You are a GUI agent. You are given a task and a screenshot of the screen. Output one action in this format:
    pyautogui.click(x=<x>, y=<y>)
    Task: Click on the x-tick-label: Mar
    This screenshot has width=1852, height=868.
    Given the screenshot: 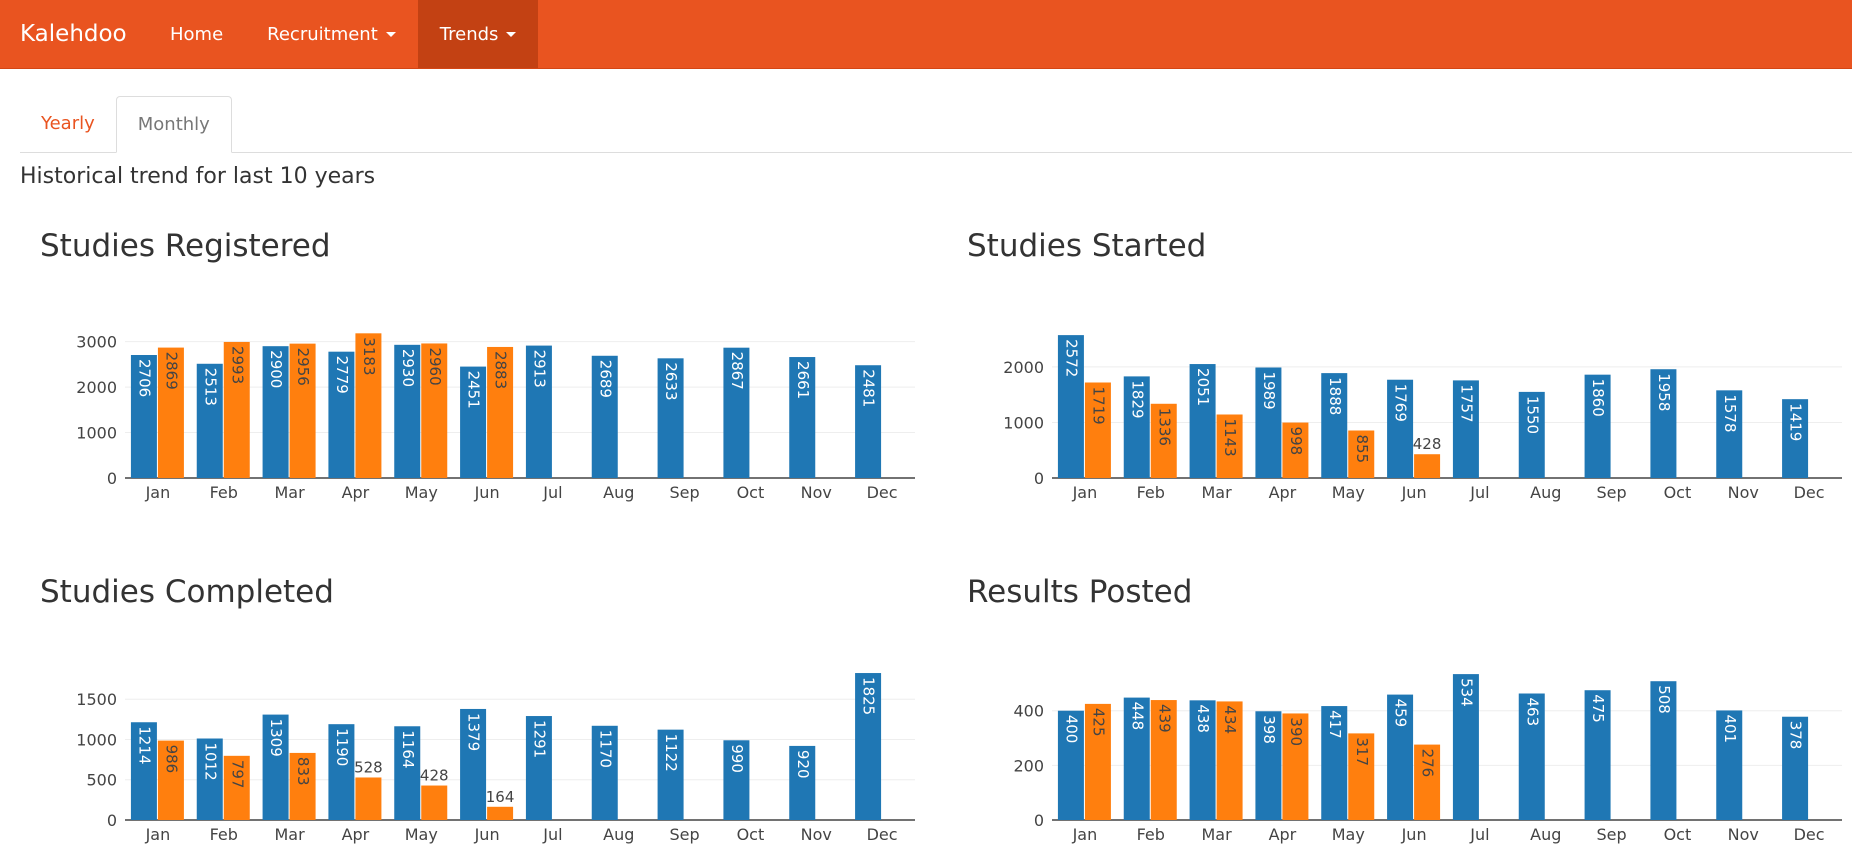 What is the action you would take?
    pyautogui.click(x=1216, y=492)
    